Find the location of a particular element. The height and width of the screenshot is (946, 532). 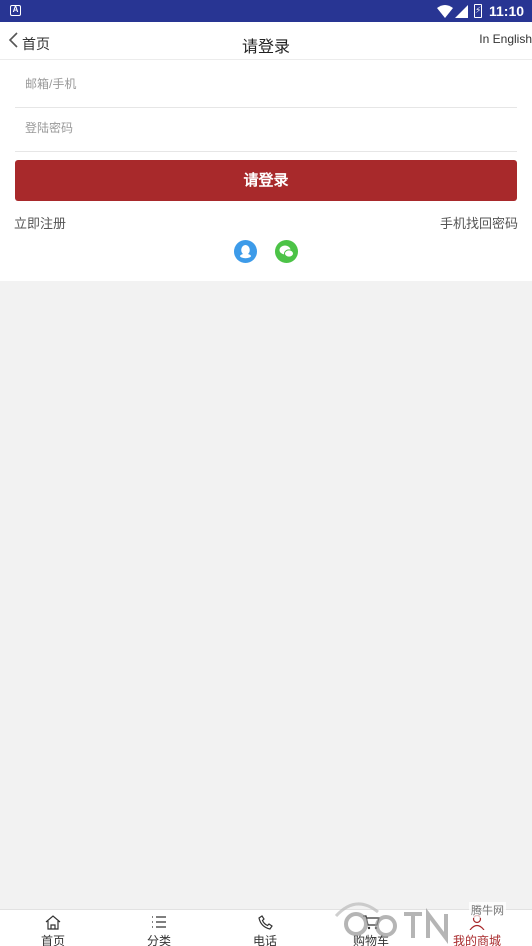

tab-phone: 电话 is located at coordinates (265, 928).